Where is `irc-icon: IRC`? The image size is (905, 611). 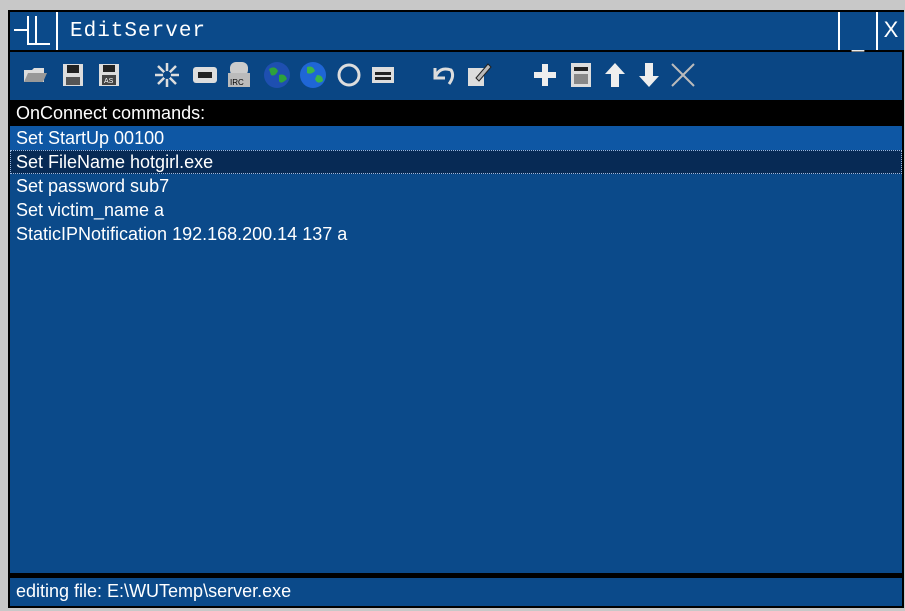
irc-icon: IRC is located at coordinates (239, 75).